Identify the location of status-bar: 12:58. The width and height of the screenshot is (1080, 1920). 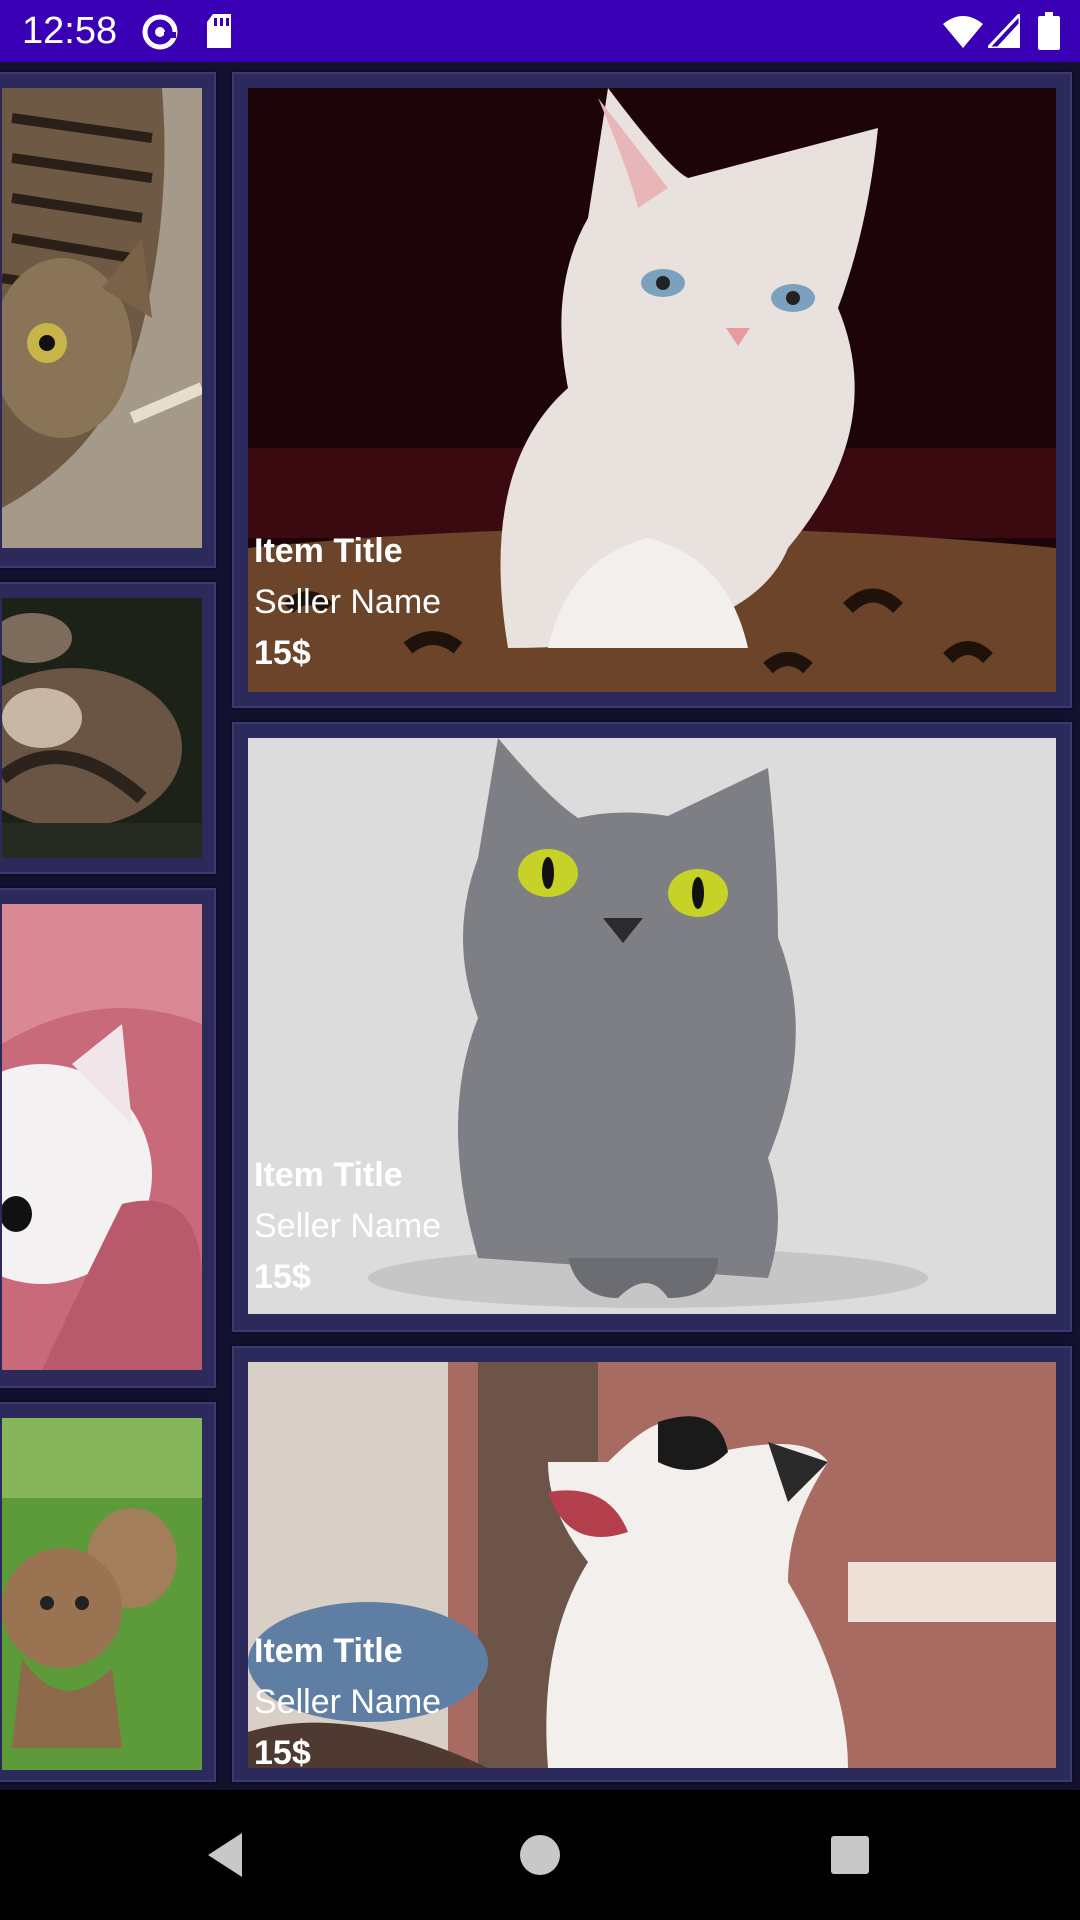
(540, 31).